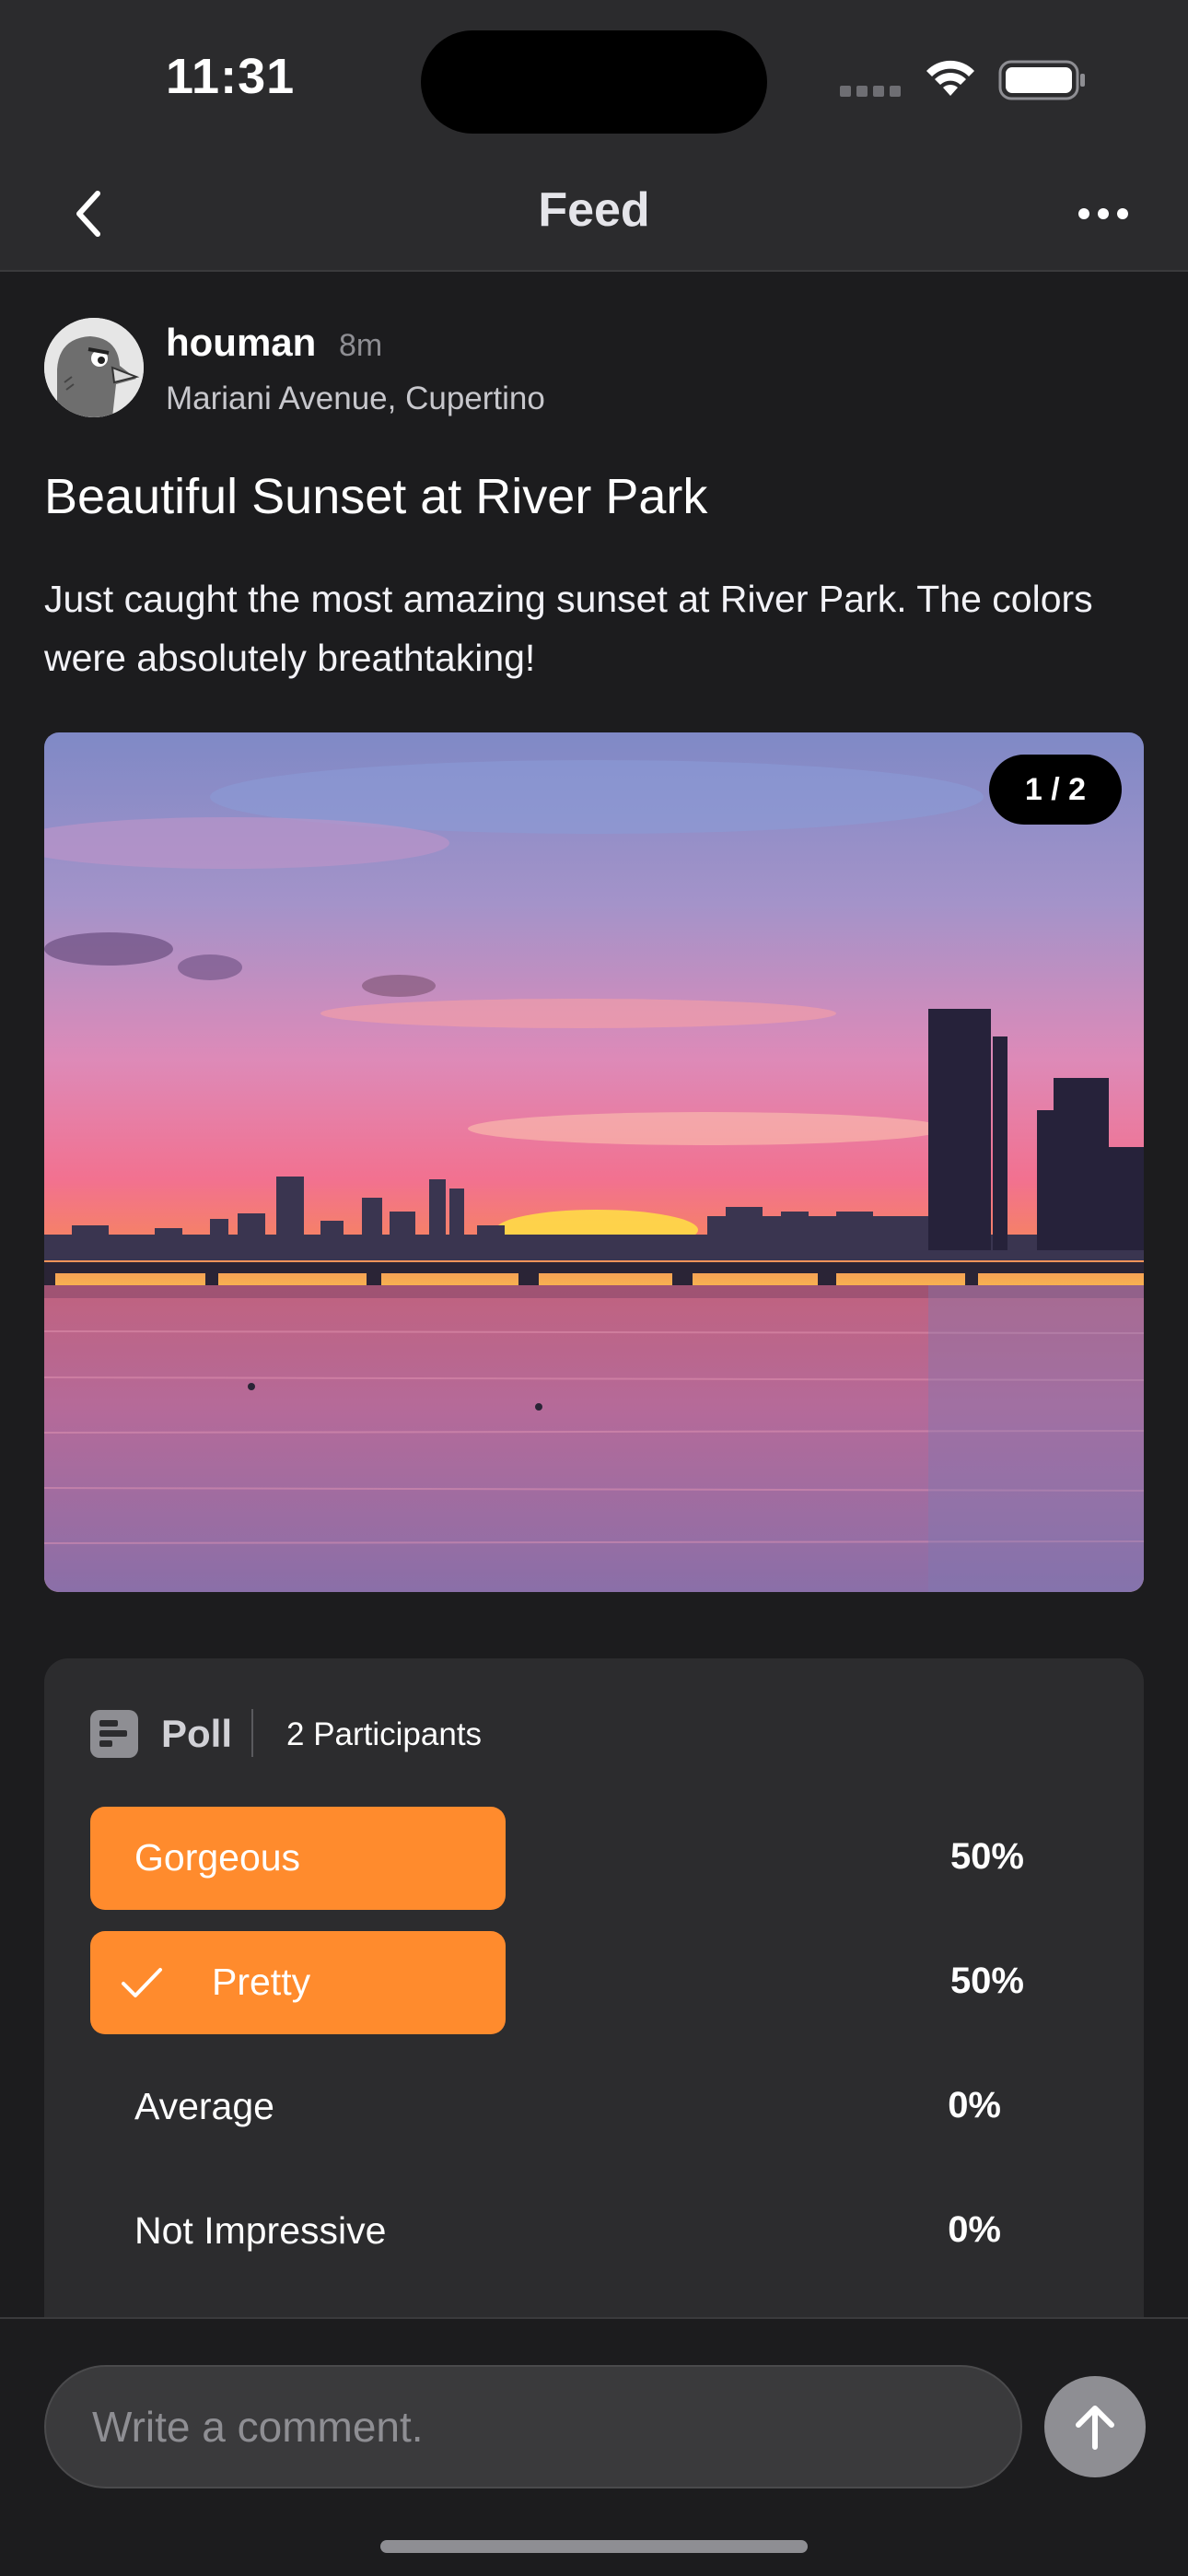 The width and height of the screenshot is (1188, 2576). I want to click on dynamic-island, so click(594, 82).